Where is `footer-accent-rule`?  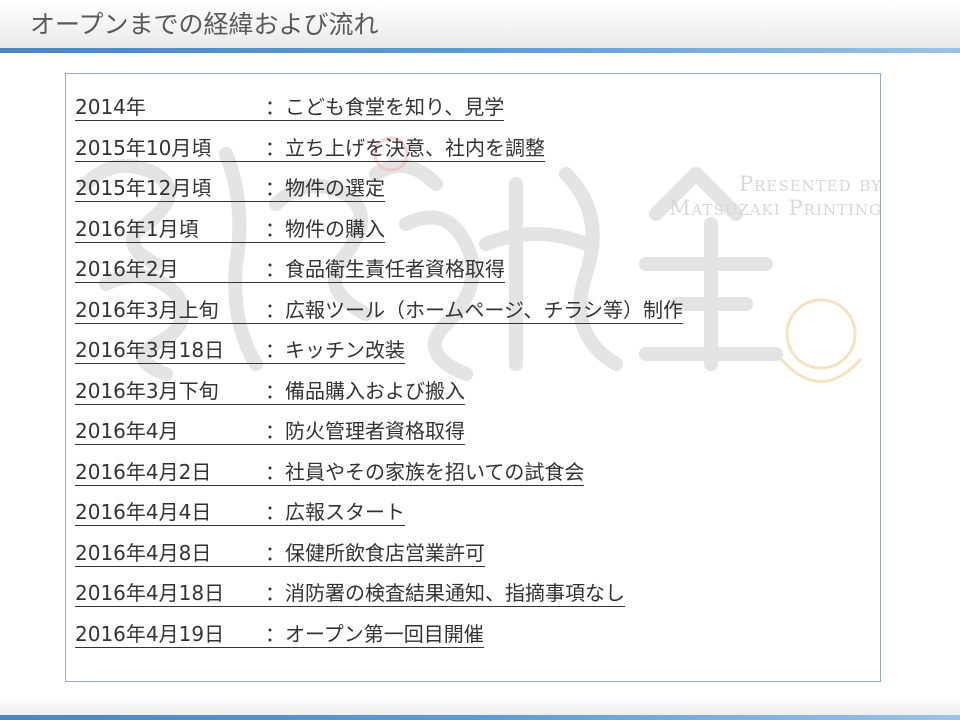 footer-accent-rule is located at coordinates (480, 717).